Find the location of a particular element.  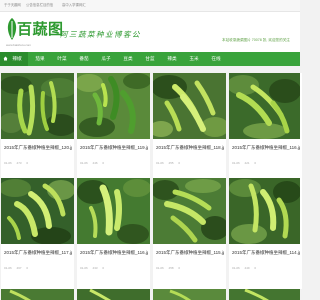

home-icon is located at coordinates (5, 58).